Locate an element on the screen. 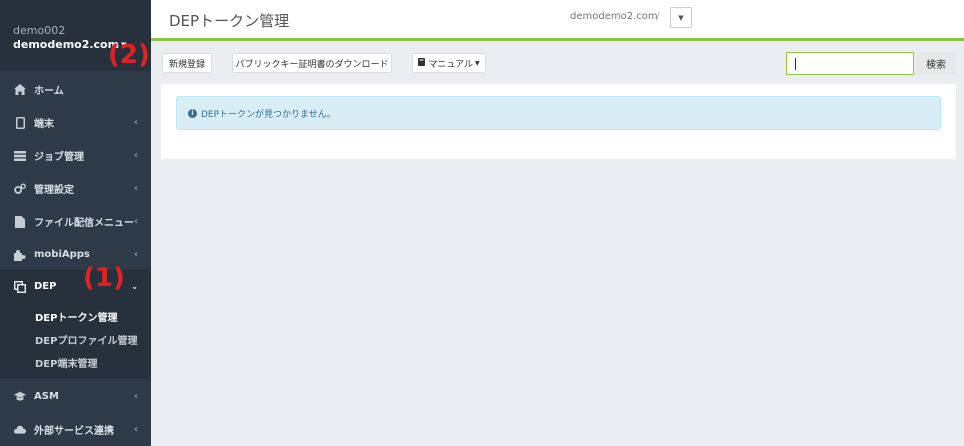 The height and width of the screenshot is (446, 964). sidebar-item-label: 外部サービス連携 is located at coordinates (74, 431).